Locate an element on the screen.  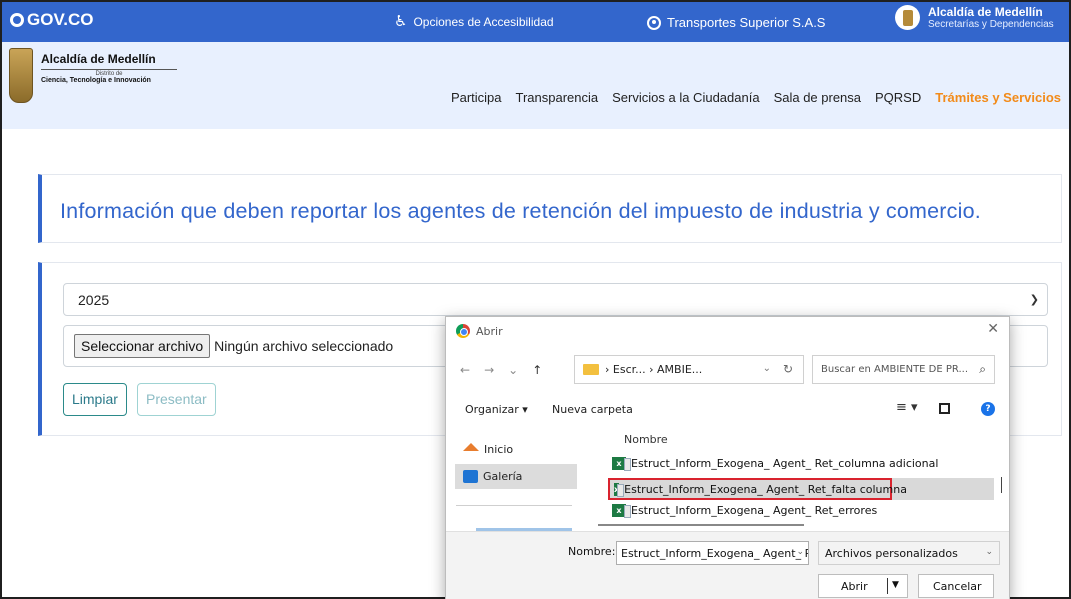
folder-icon is located at coordinates (591, 369).